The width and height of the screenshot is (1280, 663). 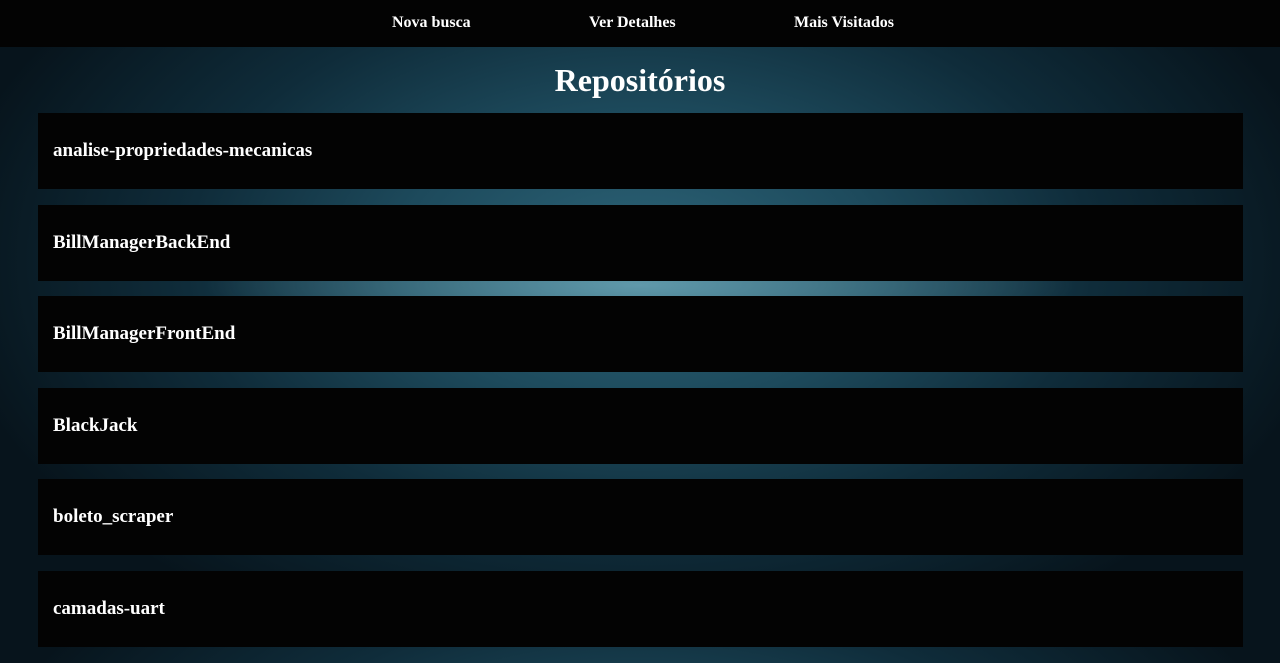 What do you see at coordinates (431, 22) in the screenshot?
I see `nav-link-nova-busca: Nova busca` at bounding box center [431, 22].